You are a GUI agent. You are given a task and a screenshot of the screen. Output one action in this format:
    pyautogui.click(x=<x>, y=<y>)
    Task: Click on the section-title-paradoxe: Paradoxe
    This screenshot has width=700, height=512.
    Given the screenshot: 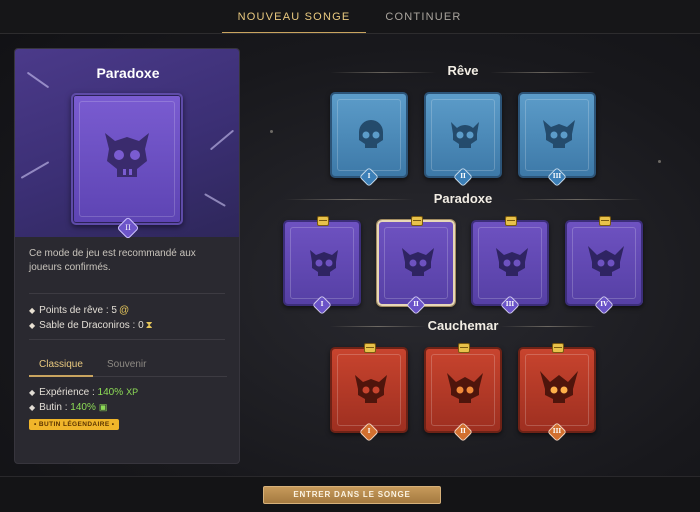 What is the action you would take?
    pyautogui.click(x=463, y=198)
    